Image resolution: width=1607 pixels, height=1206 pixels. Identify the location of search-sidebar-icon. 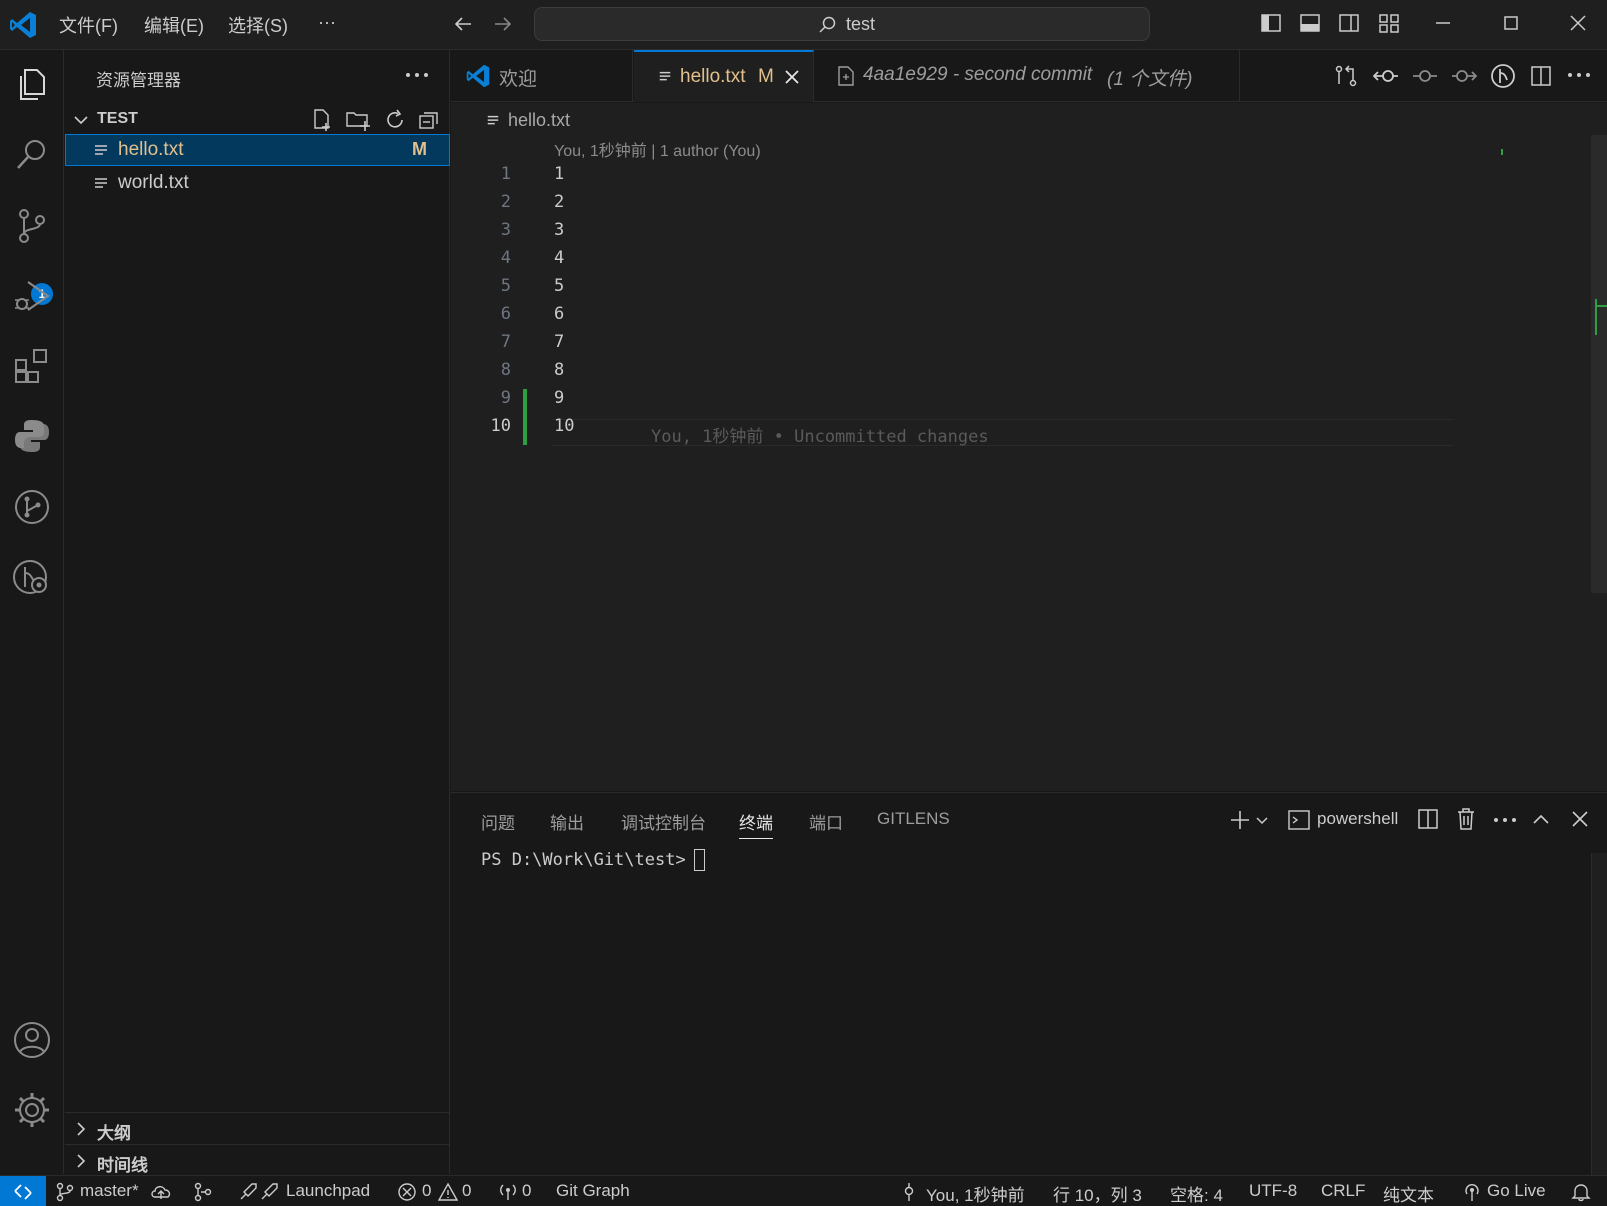
(32, 155).